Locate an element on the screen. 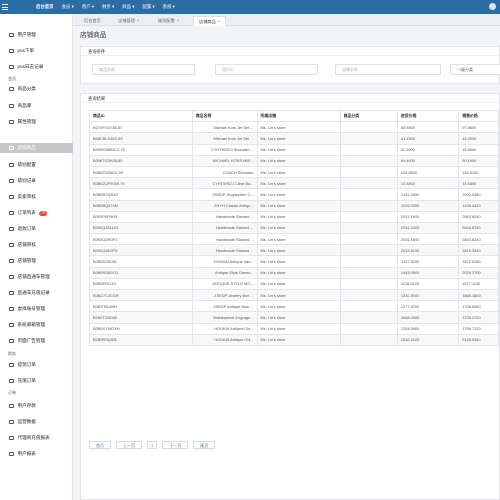 This screenshot has width=500, height=500. sidebar-item-page-ads: 页面广告管理 is located at coordinates (36, 341).